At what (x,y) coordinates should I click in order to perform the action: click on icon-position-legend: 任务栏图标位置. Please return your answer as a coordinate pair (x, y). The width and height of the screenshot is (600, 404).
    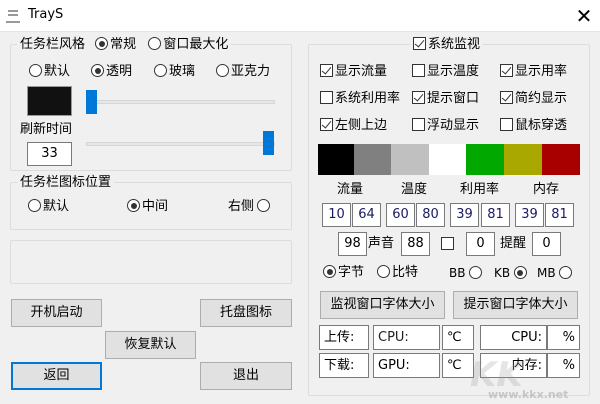
    Looking at the image, I should click on (66, 183).